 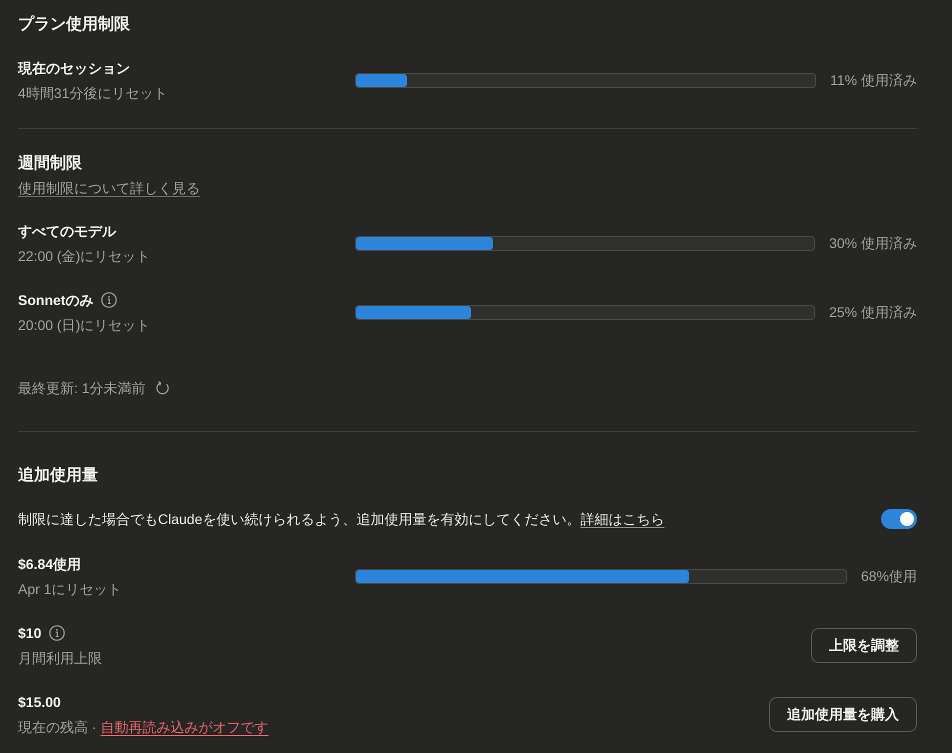 What do you see at coordinates (70, 589) in the screenshot?
I see `reset-date: Apr 1にリセット` at bounding box center [70, 589].